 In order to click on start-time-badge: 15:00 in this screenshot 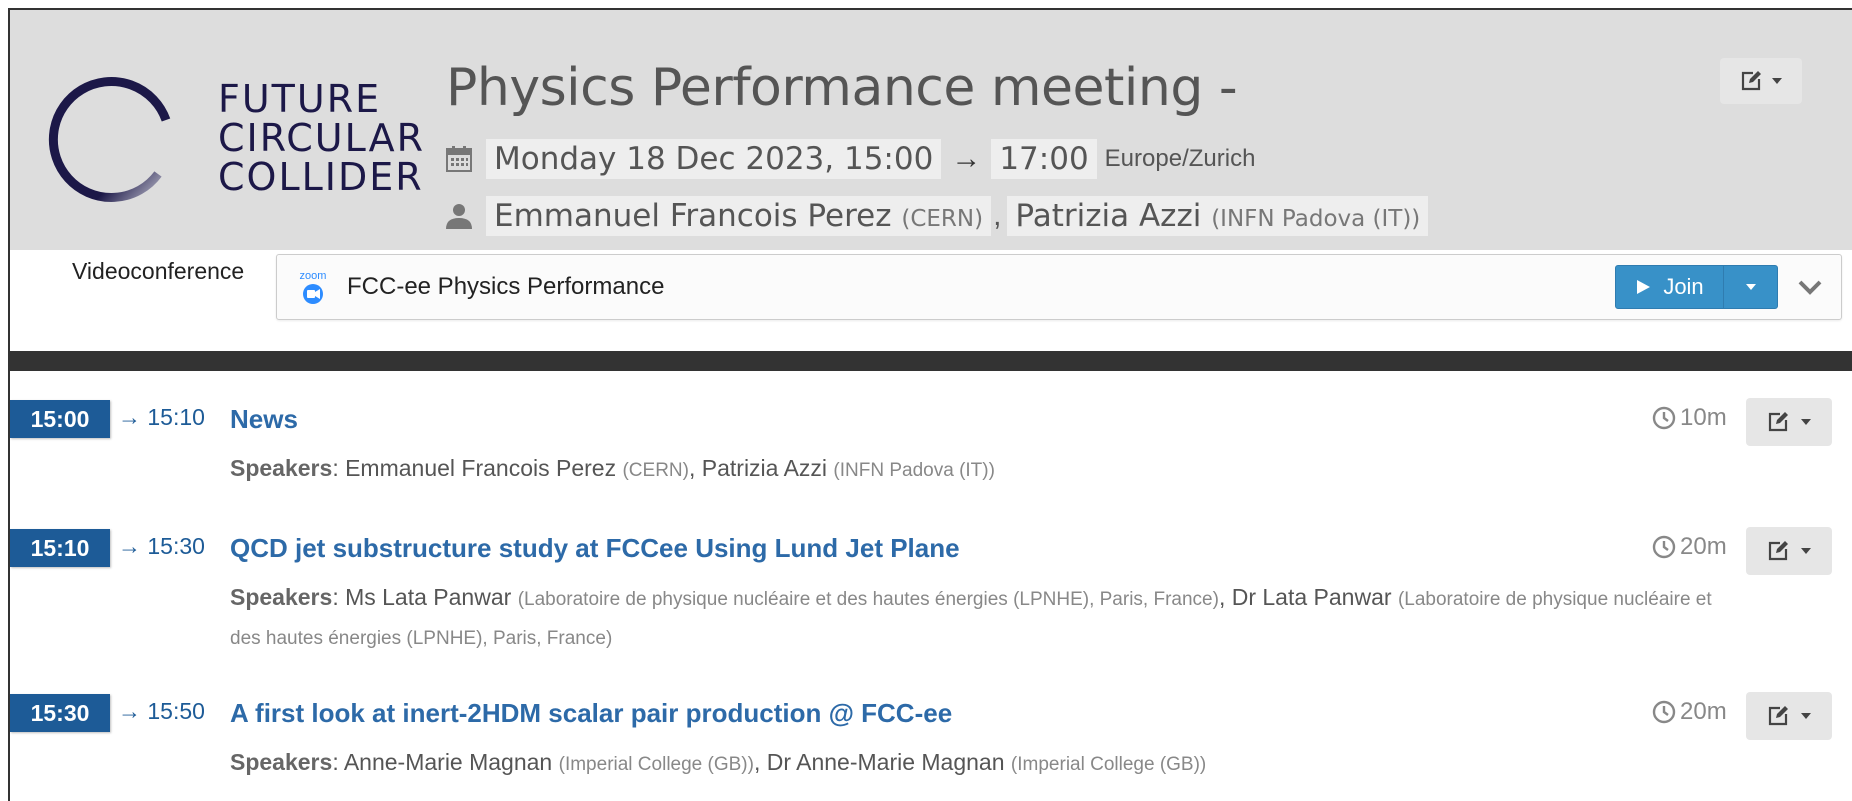, I will do `click(60, 419)`.